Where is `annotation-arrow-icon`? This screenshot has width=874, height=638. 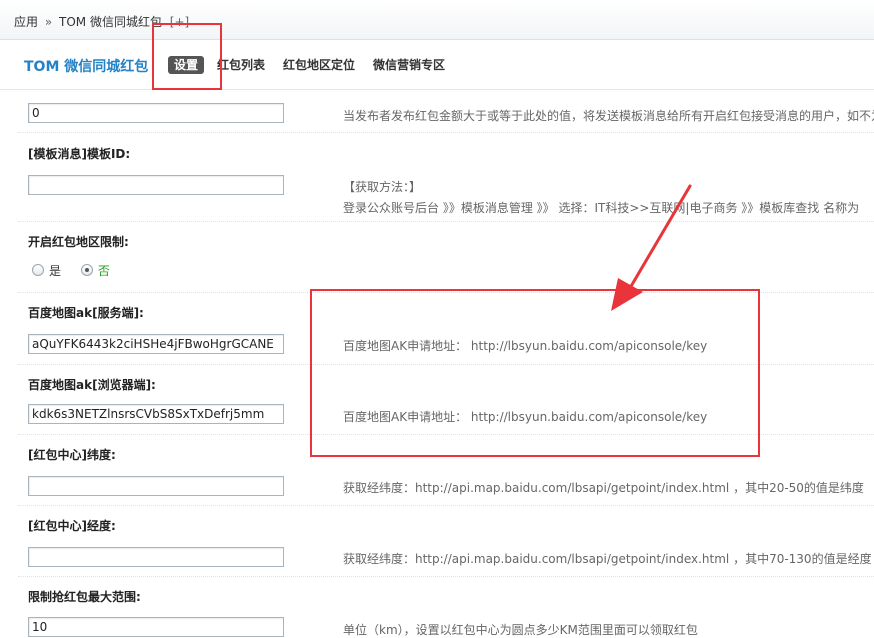 annotation-arrow-icon is located at coordinates (651, 247).